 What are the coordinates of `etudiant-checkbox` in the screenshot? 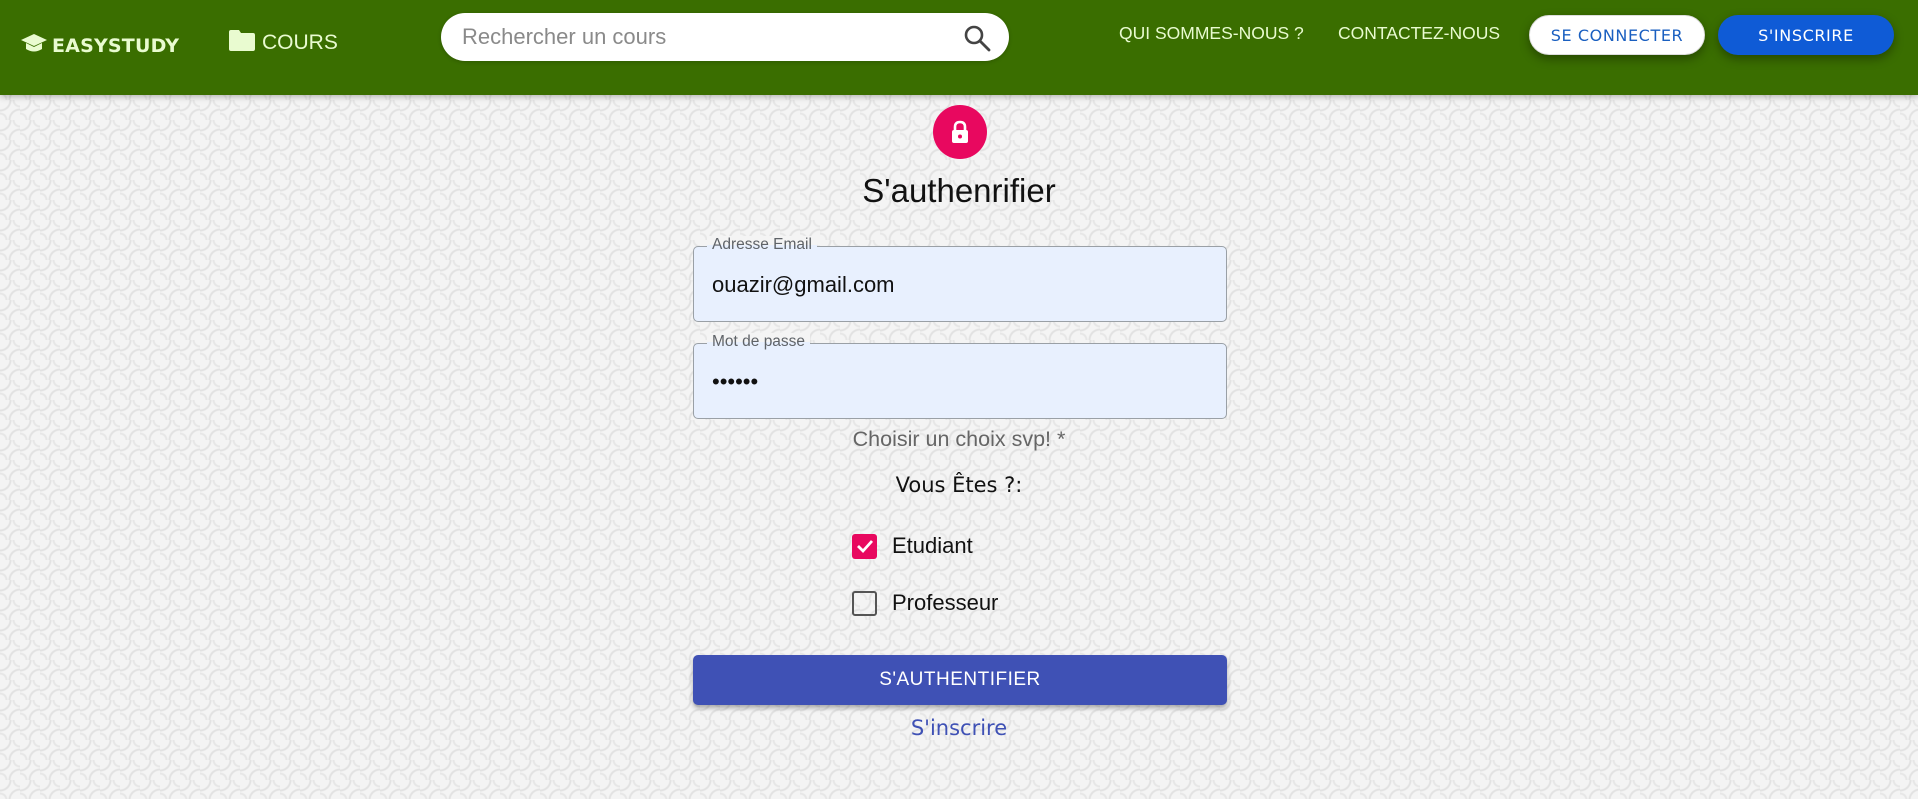 It's located at (864, 546).